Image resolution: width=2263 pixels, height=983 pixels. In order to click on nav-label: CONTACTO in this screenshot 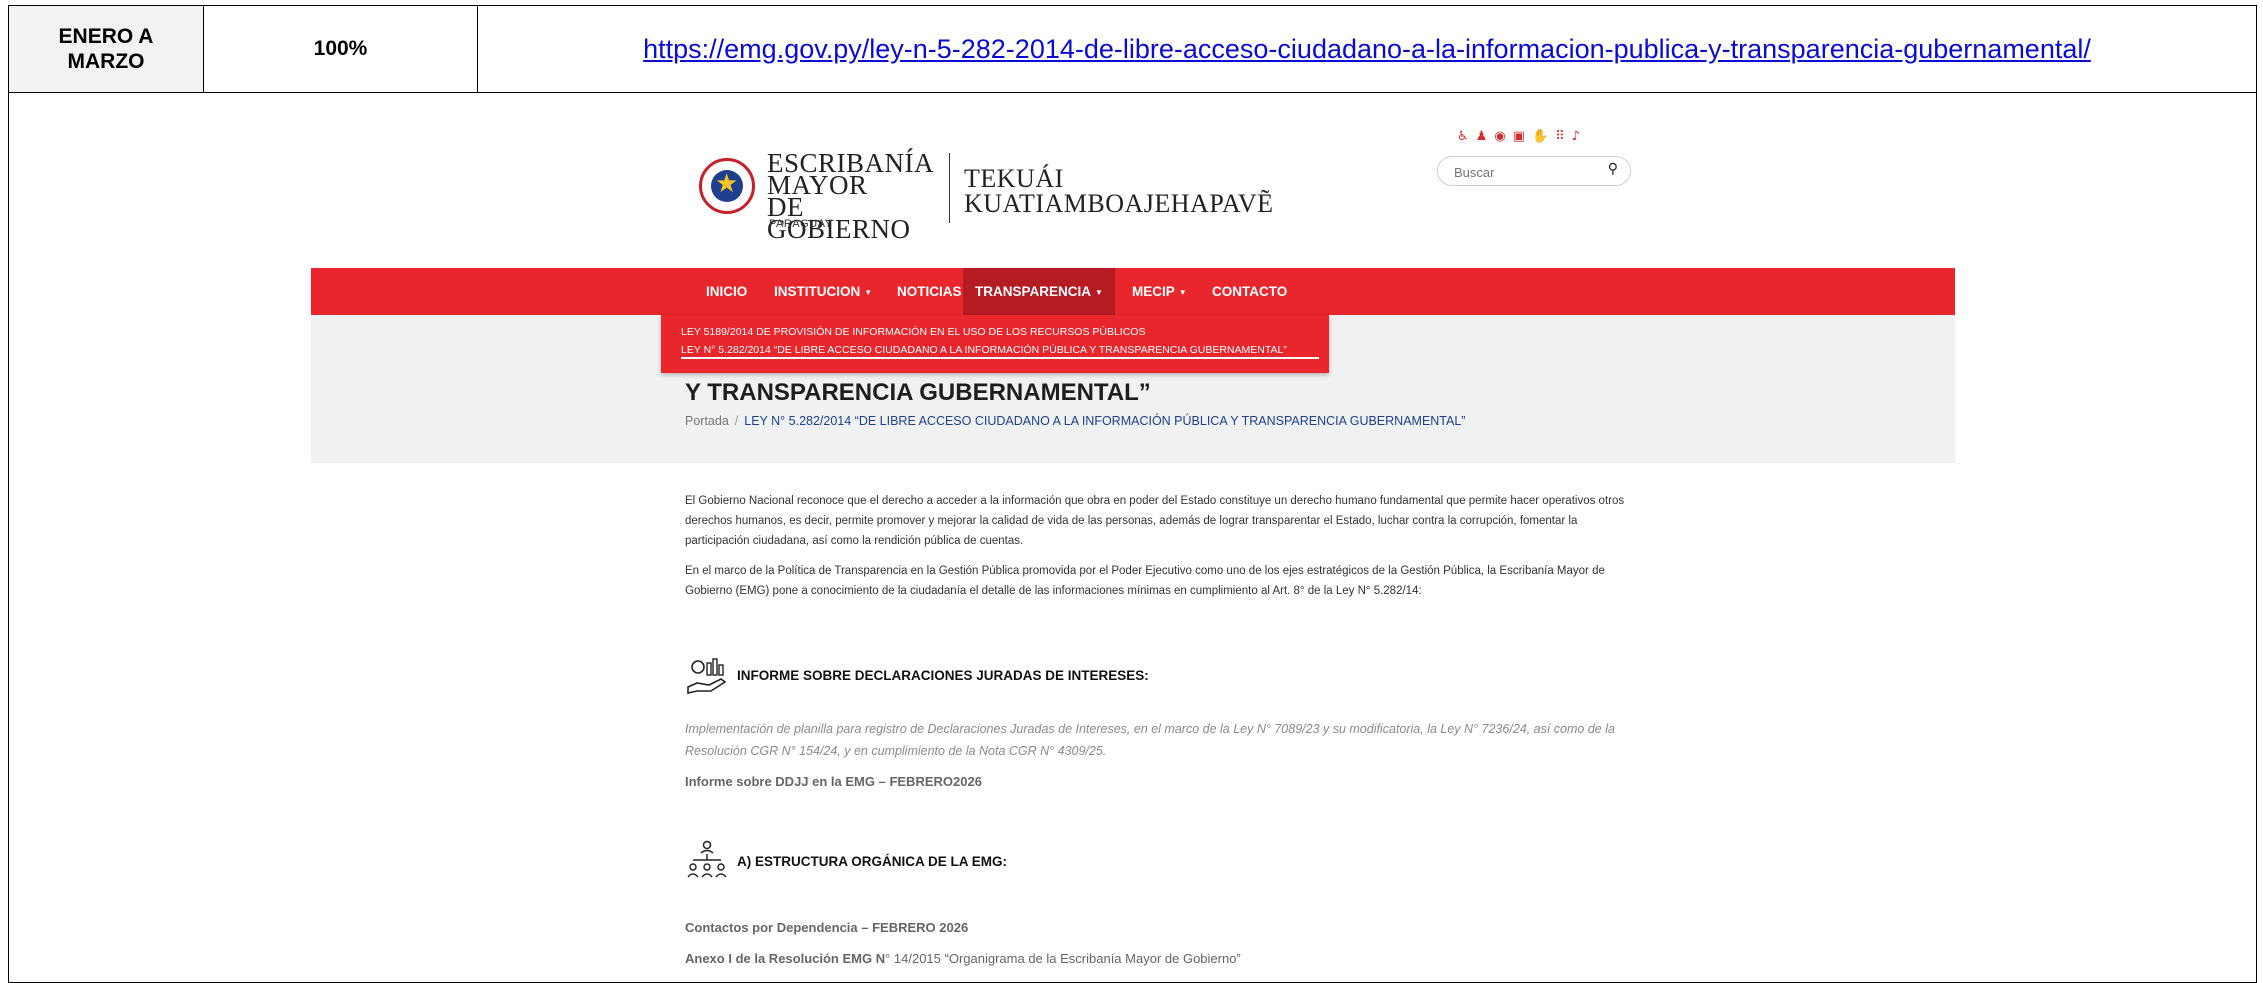, I will do `click(1250, 291)`.